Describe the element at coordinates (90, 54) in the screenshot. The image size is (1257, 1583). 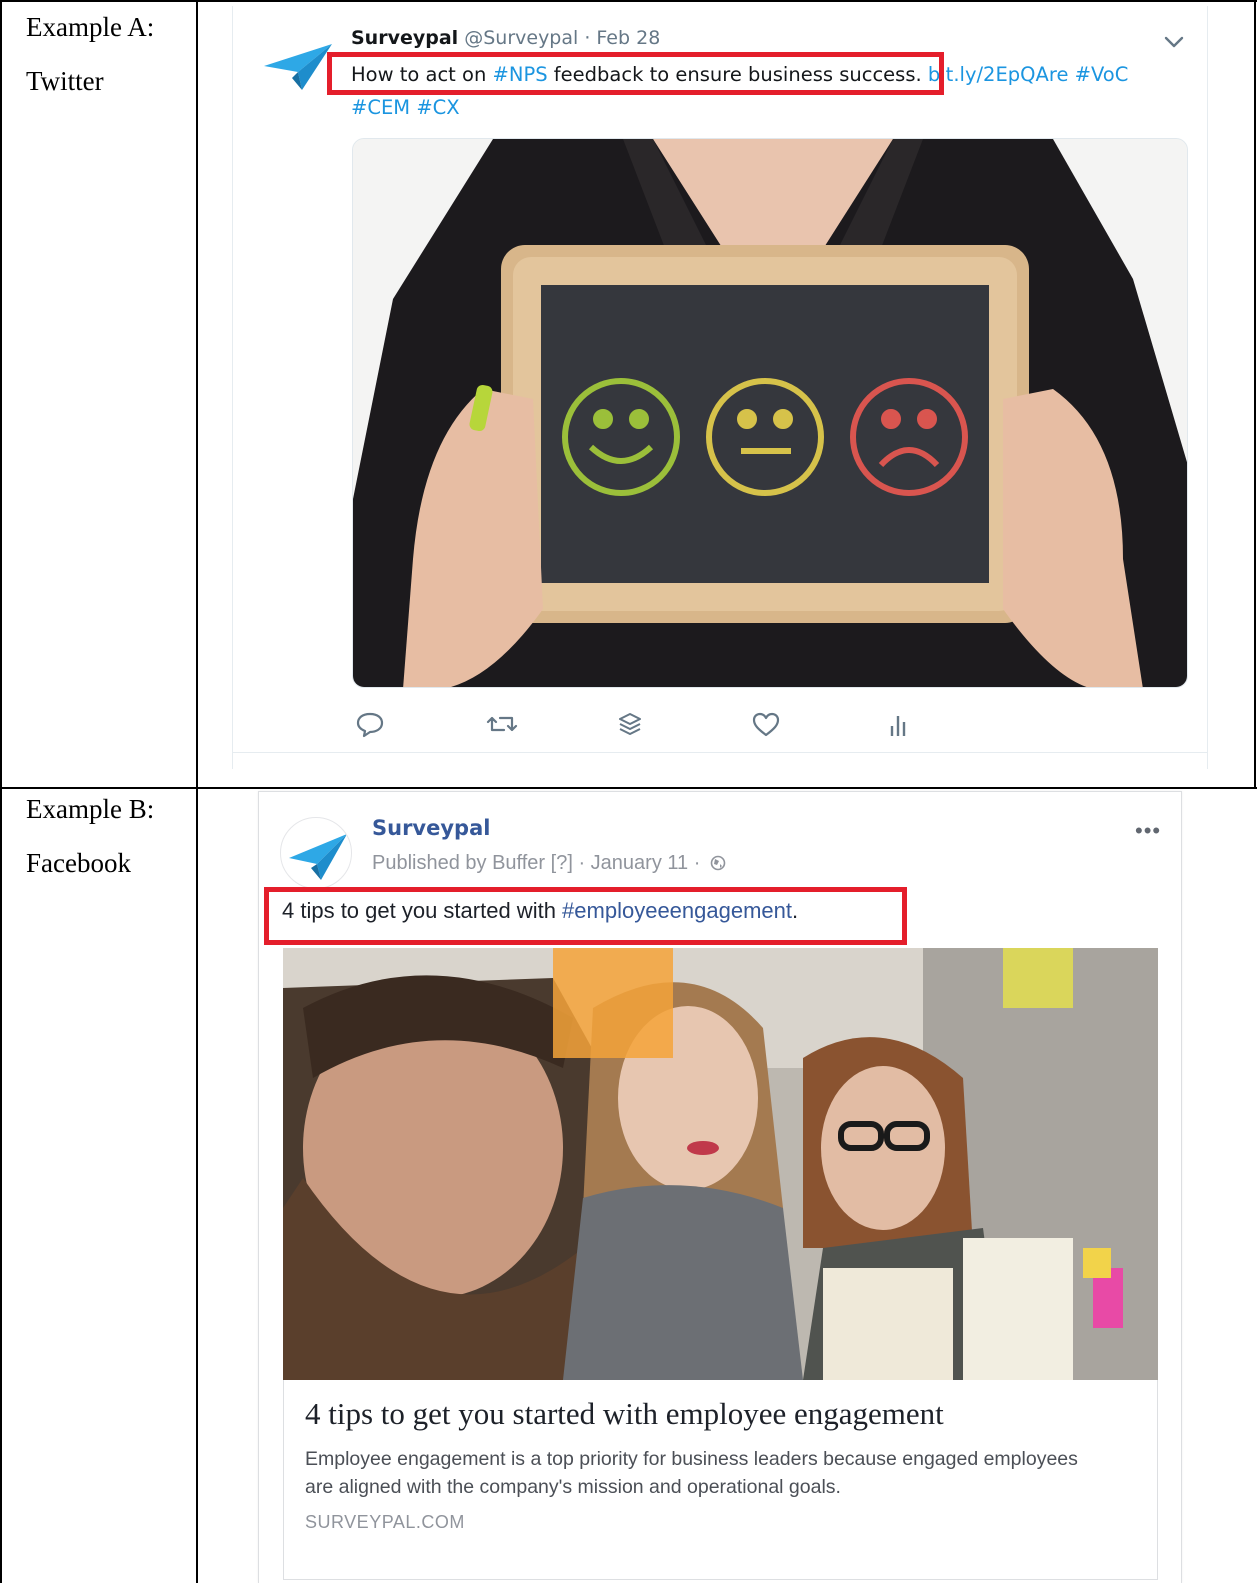
I see `row-label-twitter: Example A: Twitter` at that location.